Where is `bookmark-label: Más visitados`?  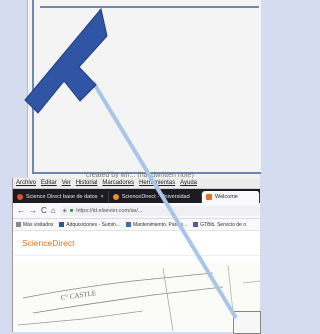
bookmark-label: Más visitados is located at coordinates (38, 224).